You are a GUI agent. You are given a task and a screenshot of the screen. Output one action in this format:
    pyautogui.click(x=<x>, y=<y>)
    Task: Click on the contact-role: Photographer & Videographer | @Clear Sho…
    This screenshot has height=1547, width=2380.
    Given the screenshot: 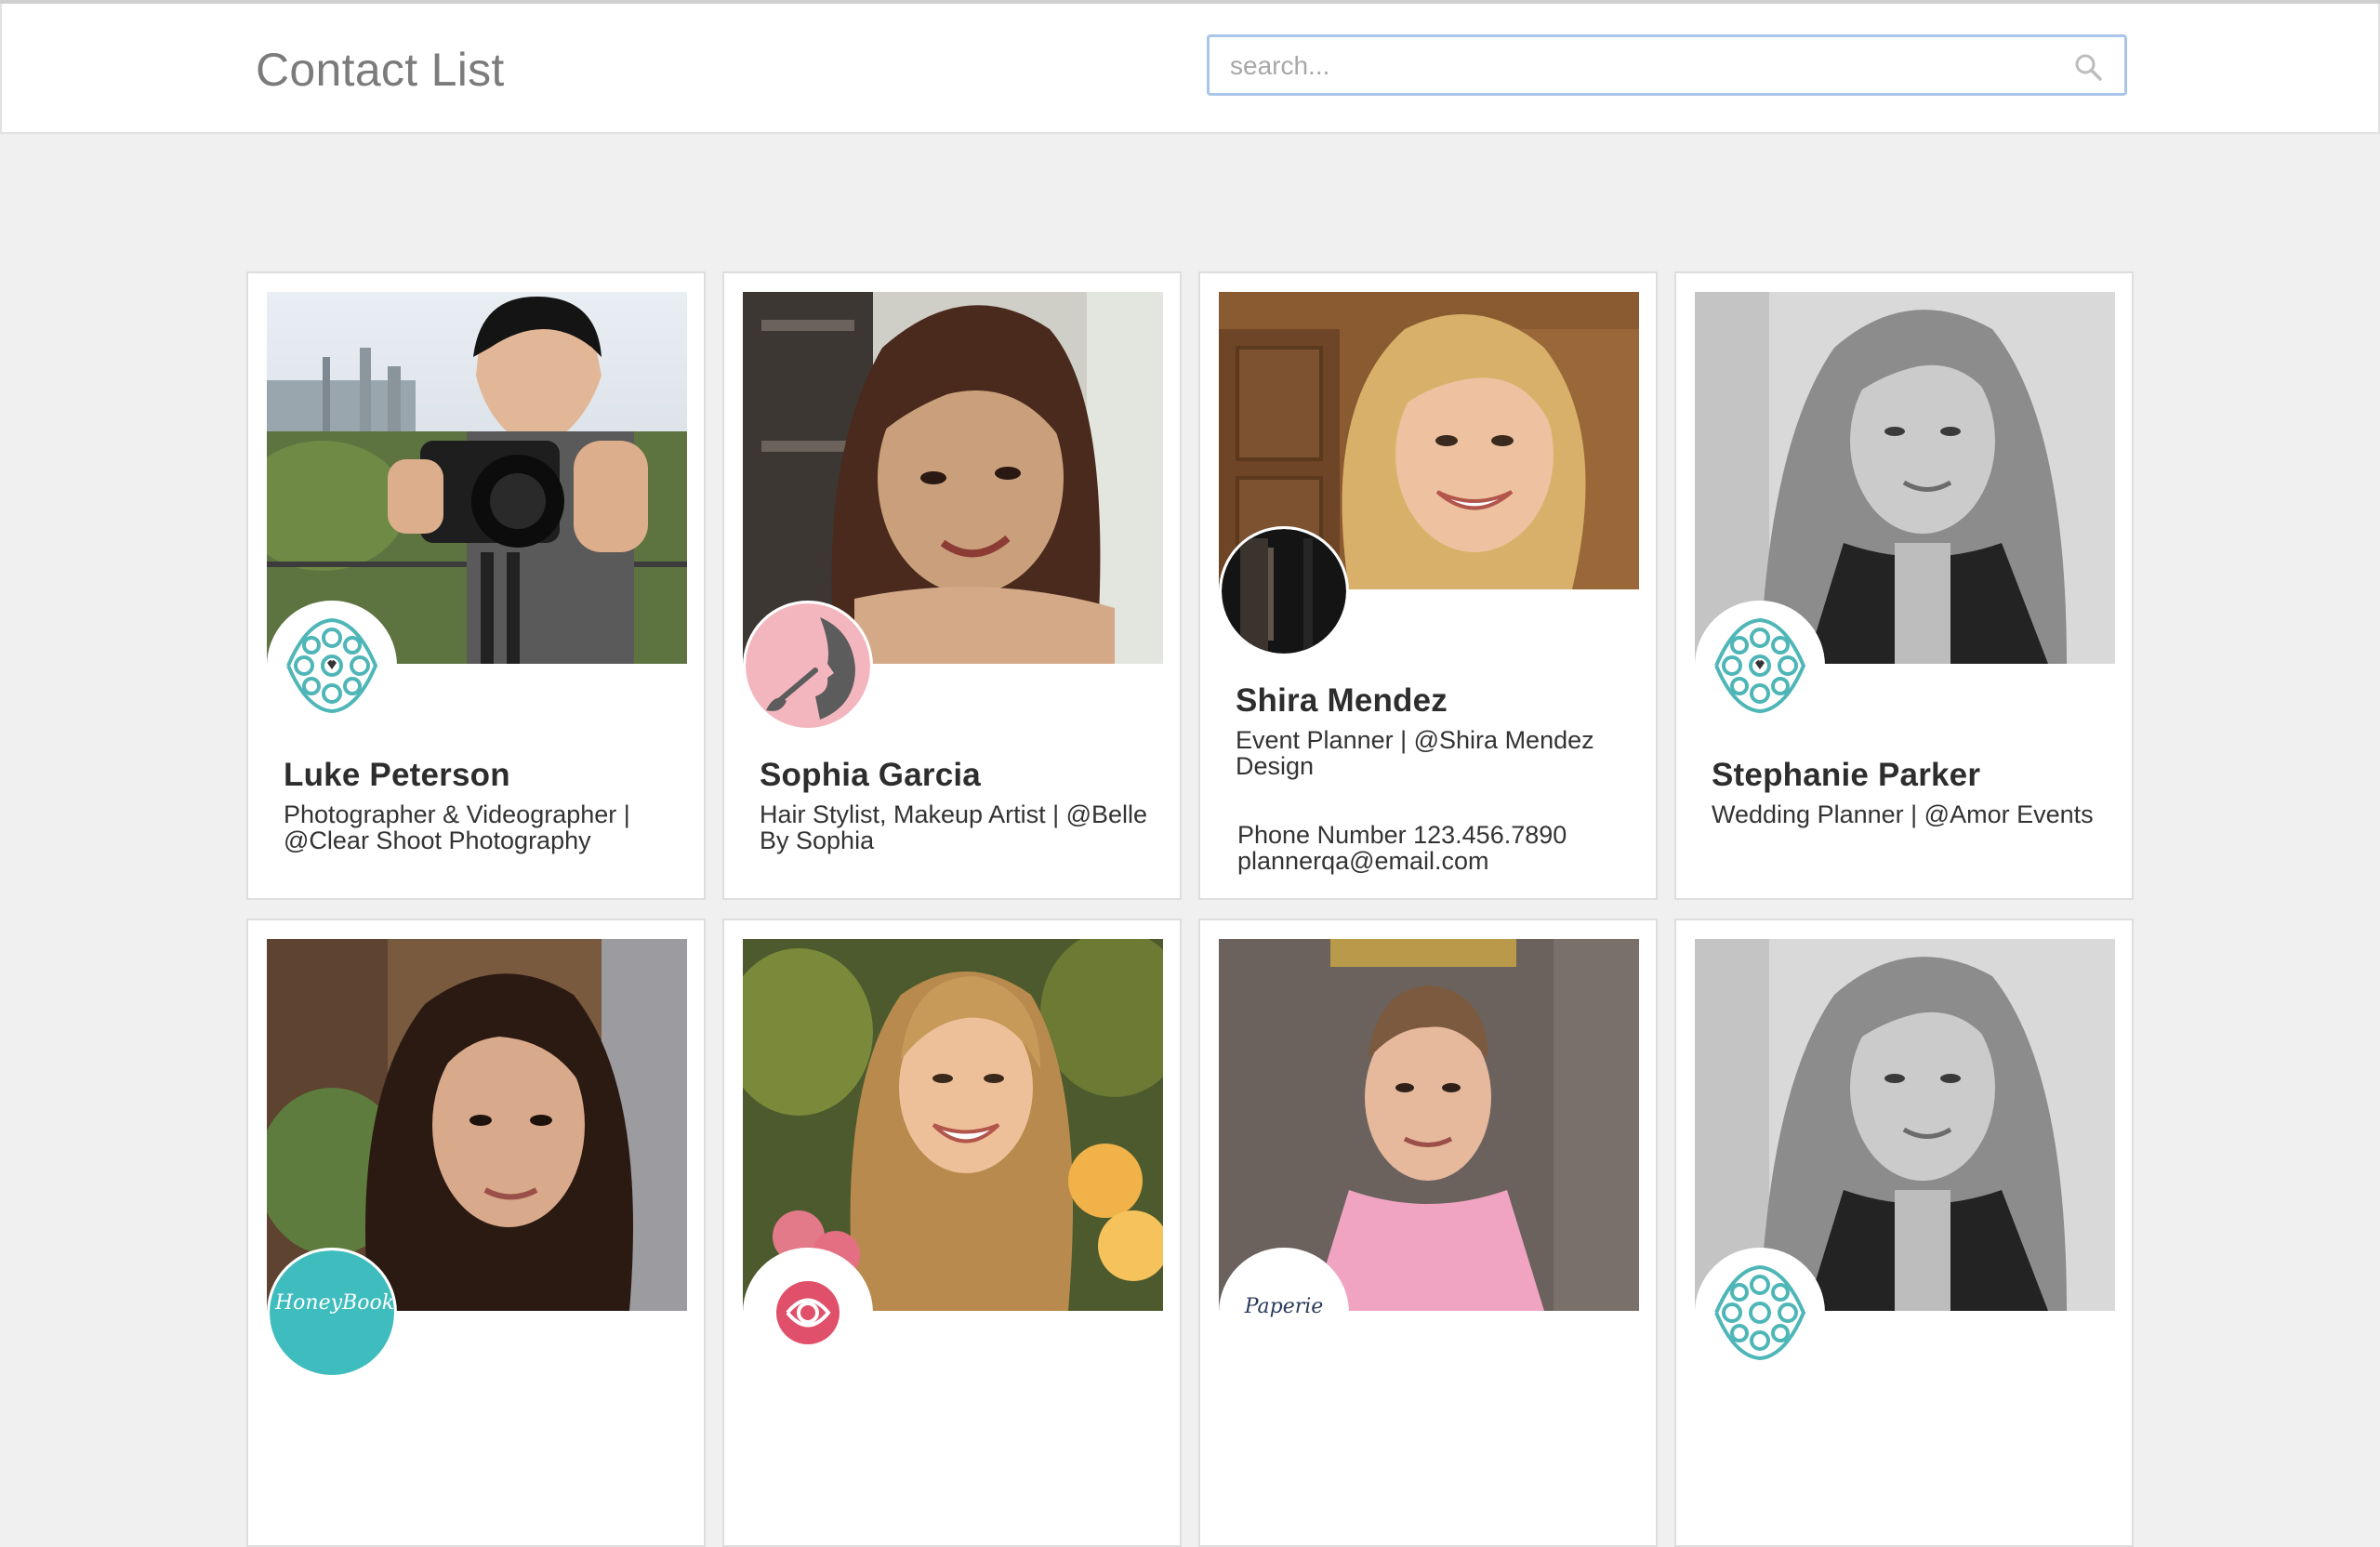 What is the action you would take?
    pyautogui.click(x=457, y=827)
    